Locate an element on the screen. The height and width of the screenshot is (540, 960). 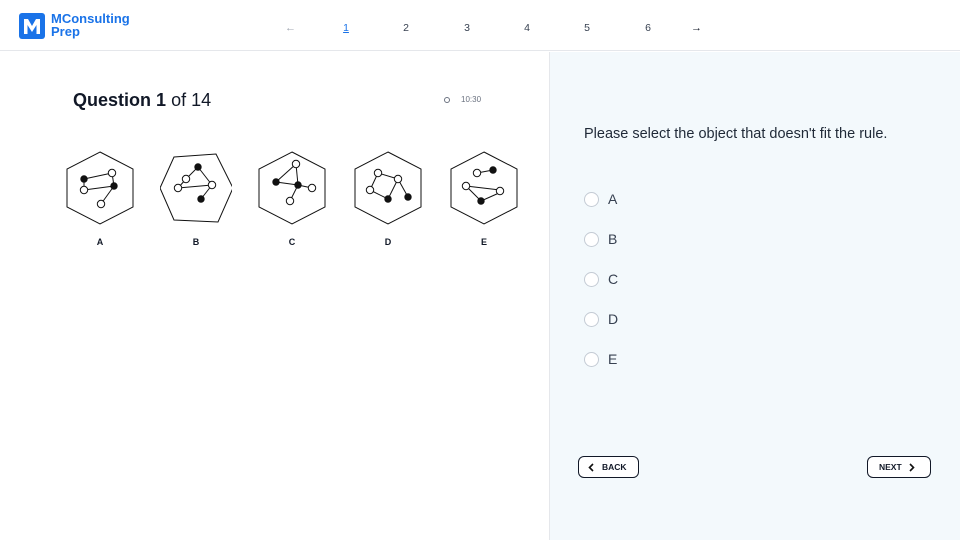
next-page-arrow-icon: → is located at coordinates (696, 28).